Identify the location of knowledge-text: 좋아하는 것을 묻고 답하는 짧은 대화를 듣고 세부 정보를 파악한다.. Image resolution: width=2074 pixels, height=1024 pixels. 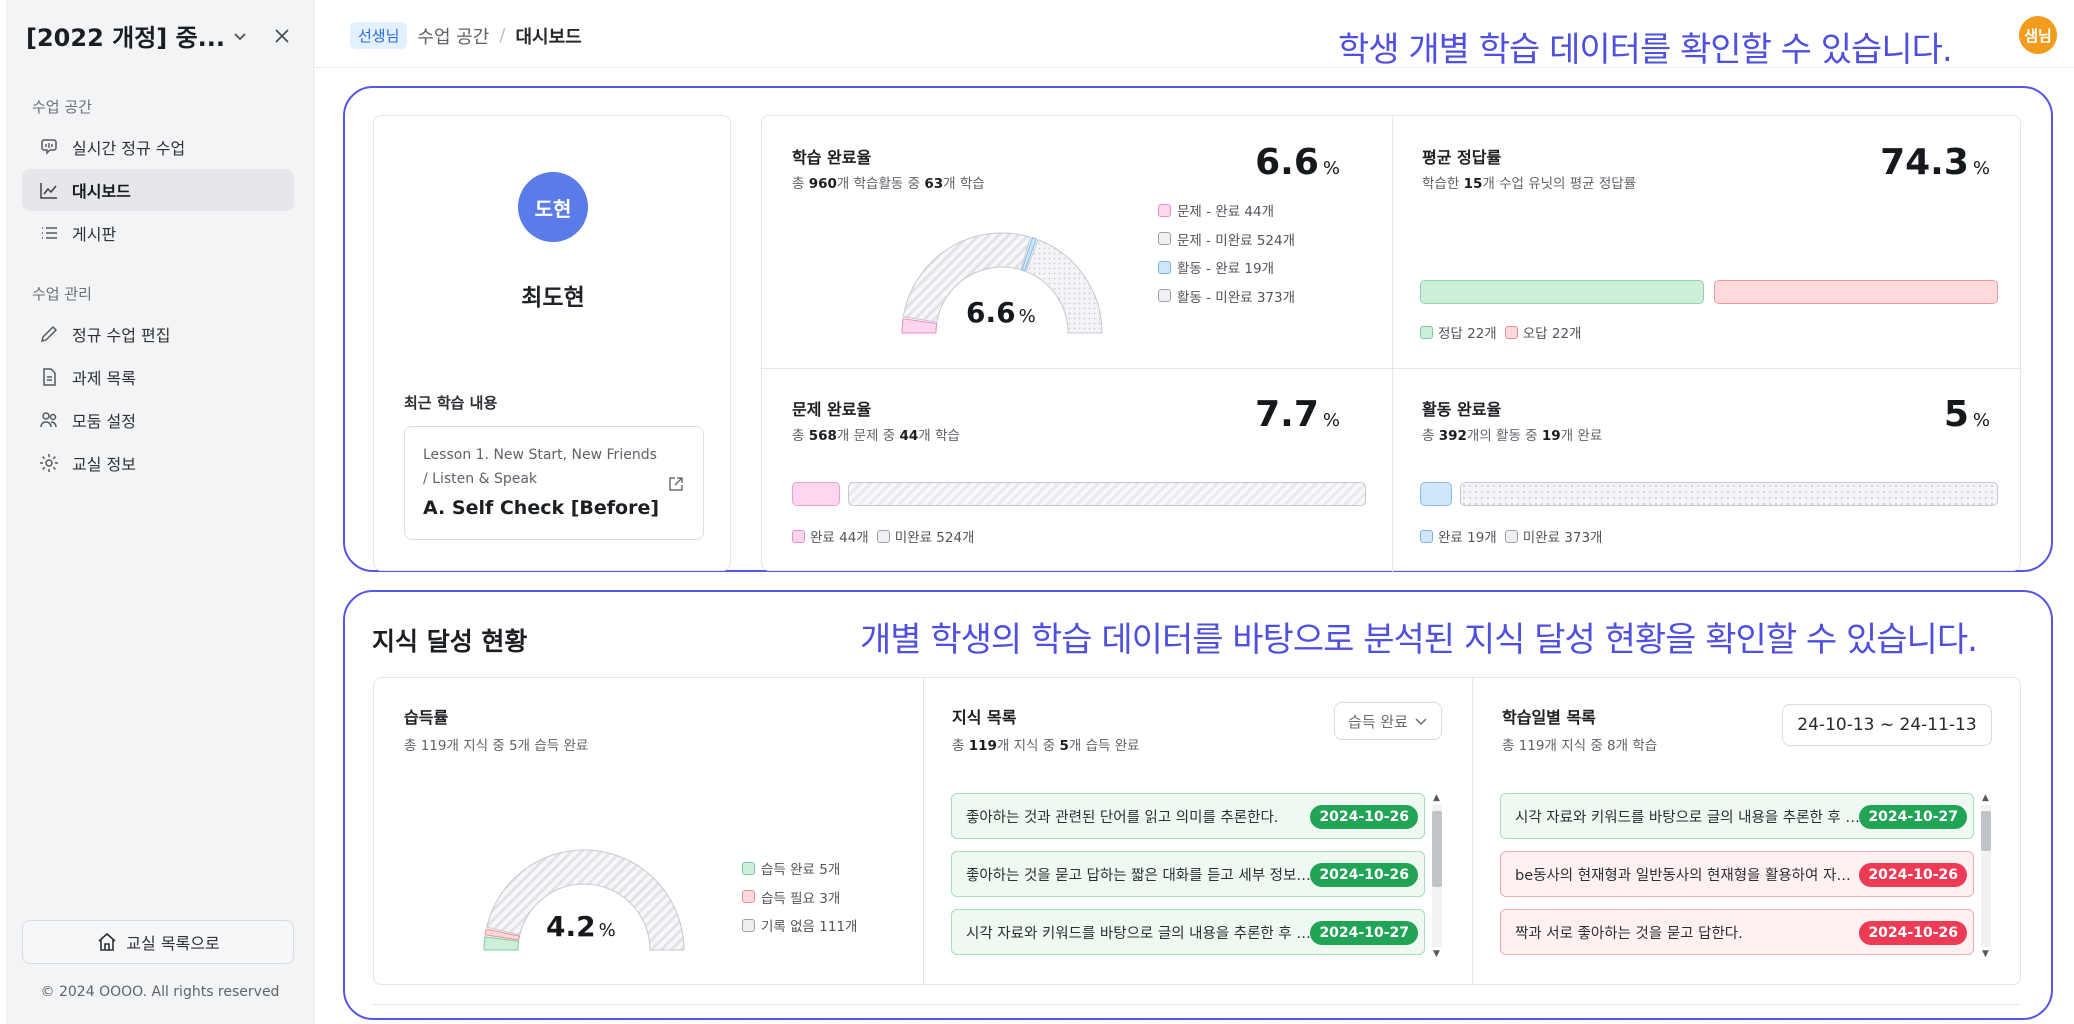
(1140, 875).